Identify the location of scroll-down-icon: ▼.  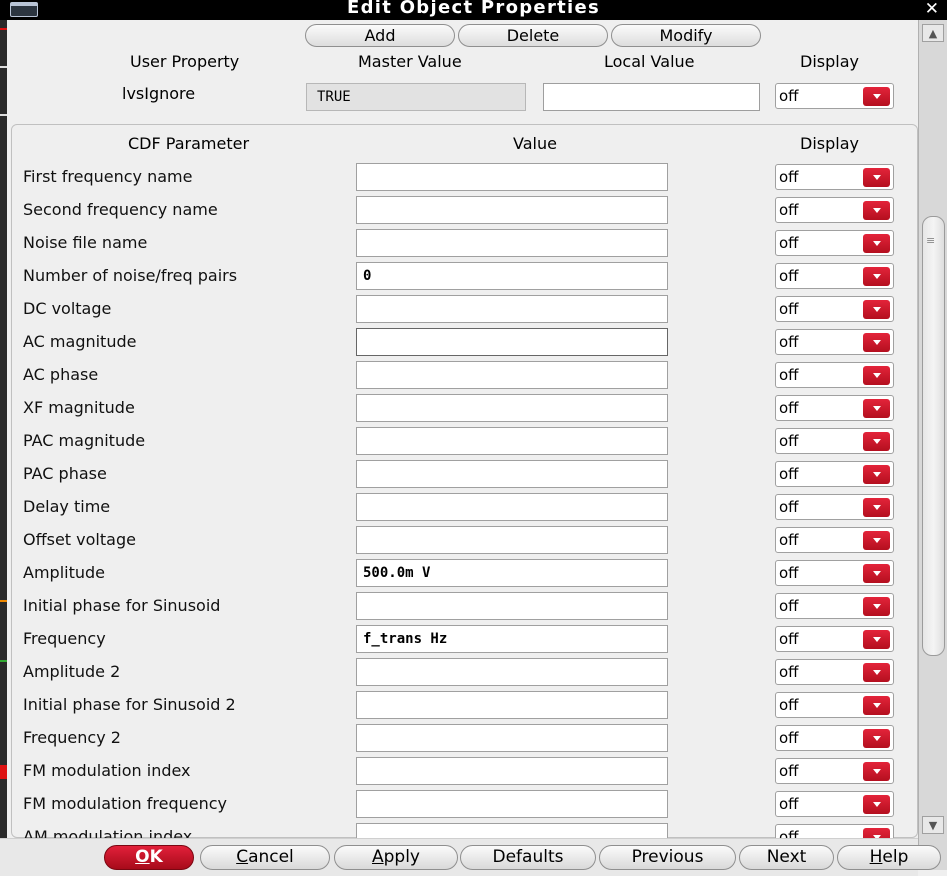
(933, 825).